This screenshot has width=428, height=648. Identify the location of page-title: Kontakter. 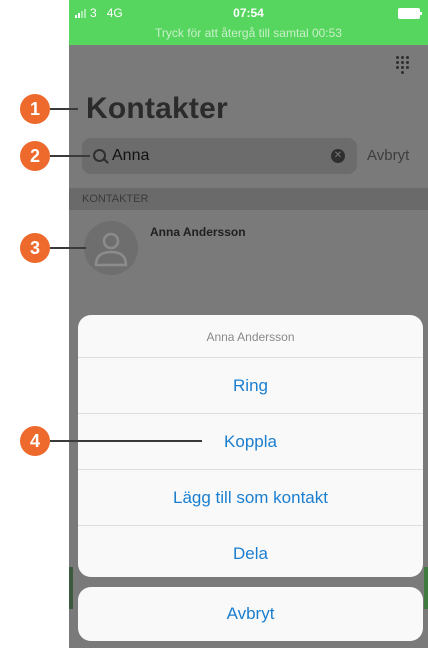
(157, 108).